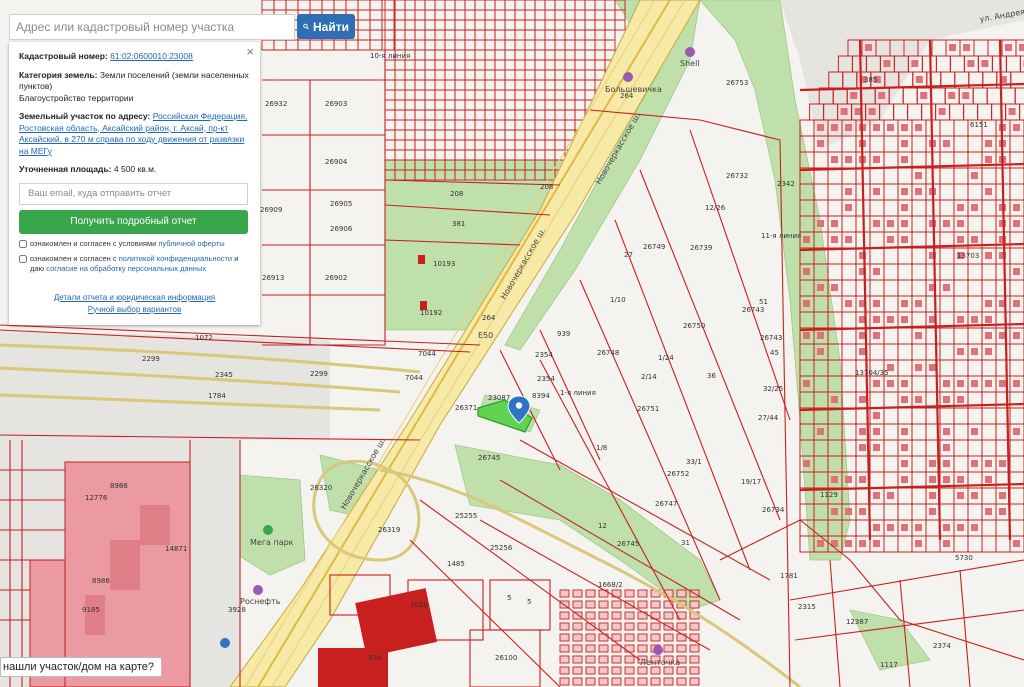  What do you see at coordinates (250, 51) in the screenshot?
I see `close-icon: ×` at bounding box center [250, 51].